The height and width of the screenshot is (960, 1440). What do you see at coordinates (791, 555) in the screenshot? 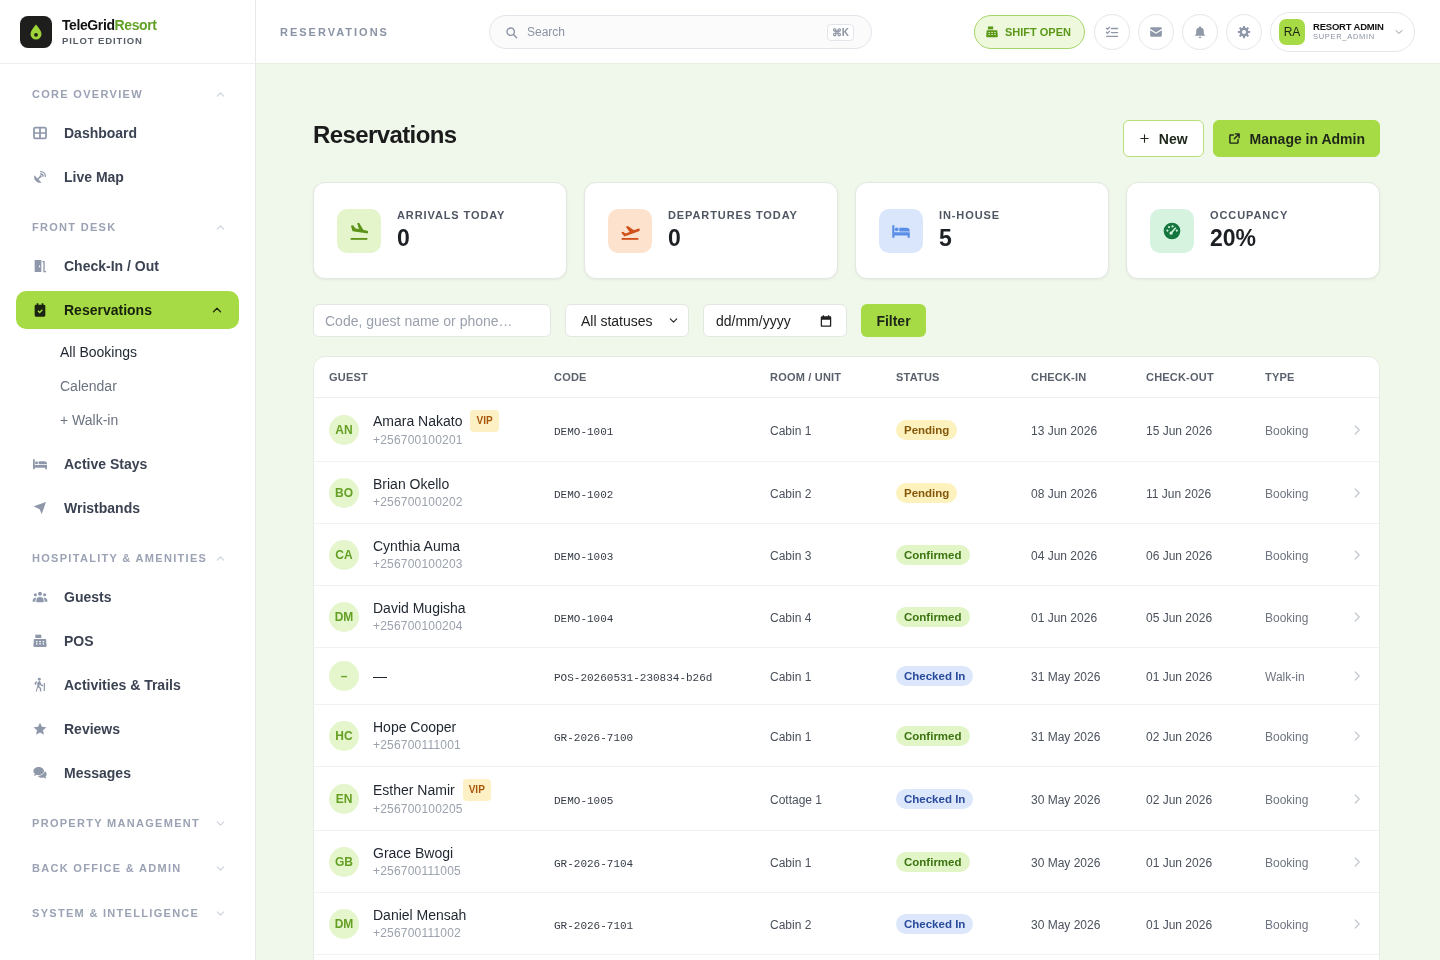
I see `room-name: Cabin 3` at bounding box center [791, 555].